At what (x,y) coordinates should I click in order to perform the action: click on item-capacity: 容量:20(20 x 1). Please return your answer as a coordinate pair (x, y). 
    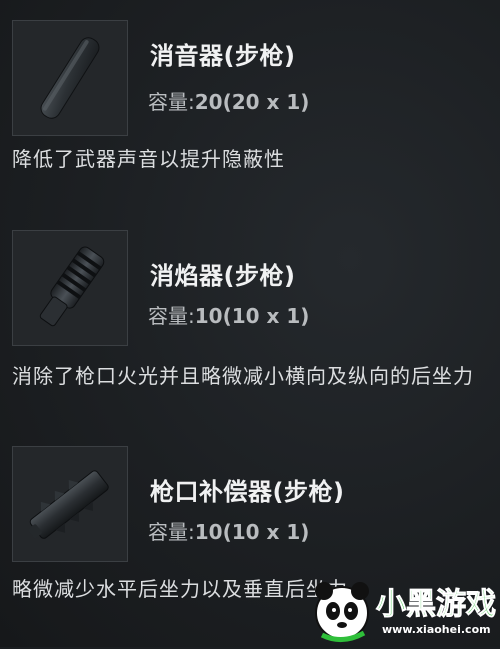
    Looking at the image, I should click on (228, 100).